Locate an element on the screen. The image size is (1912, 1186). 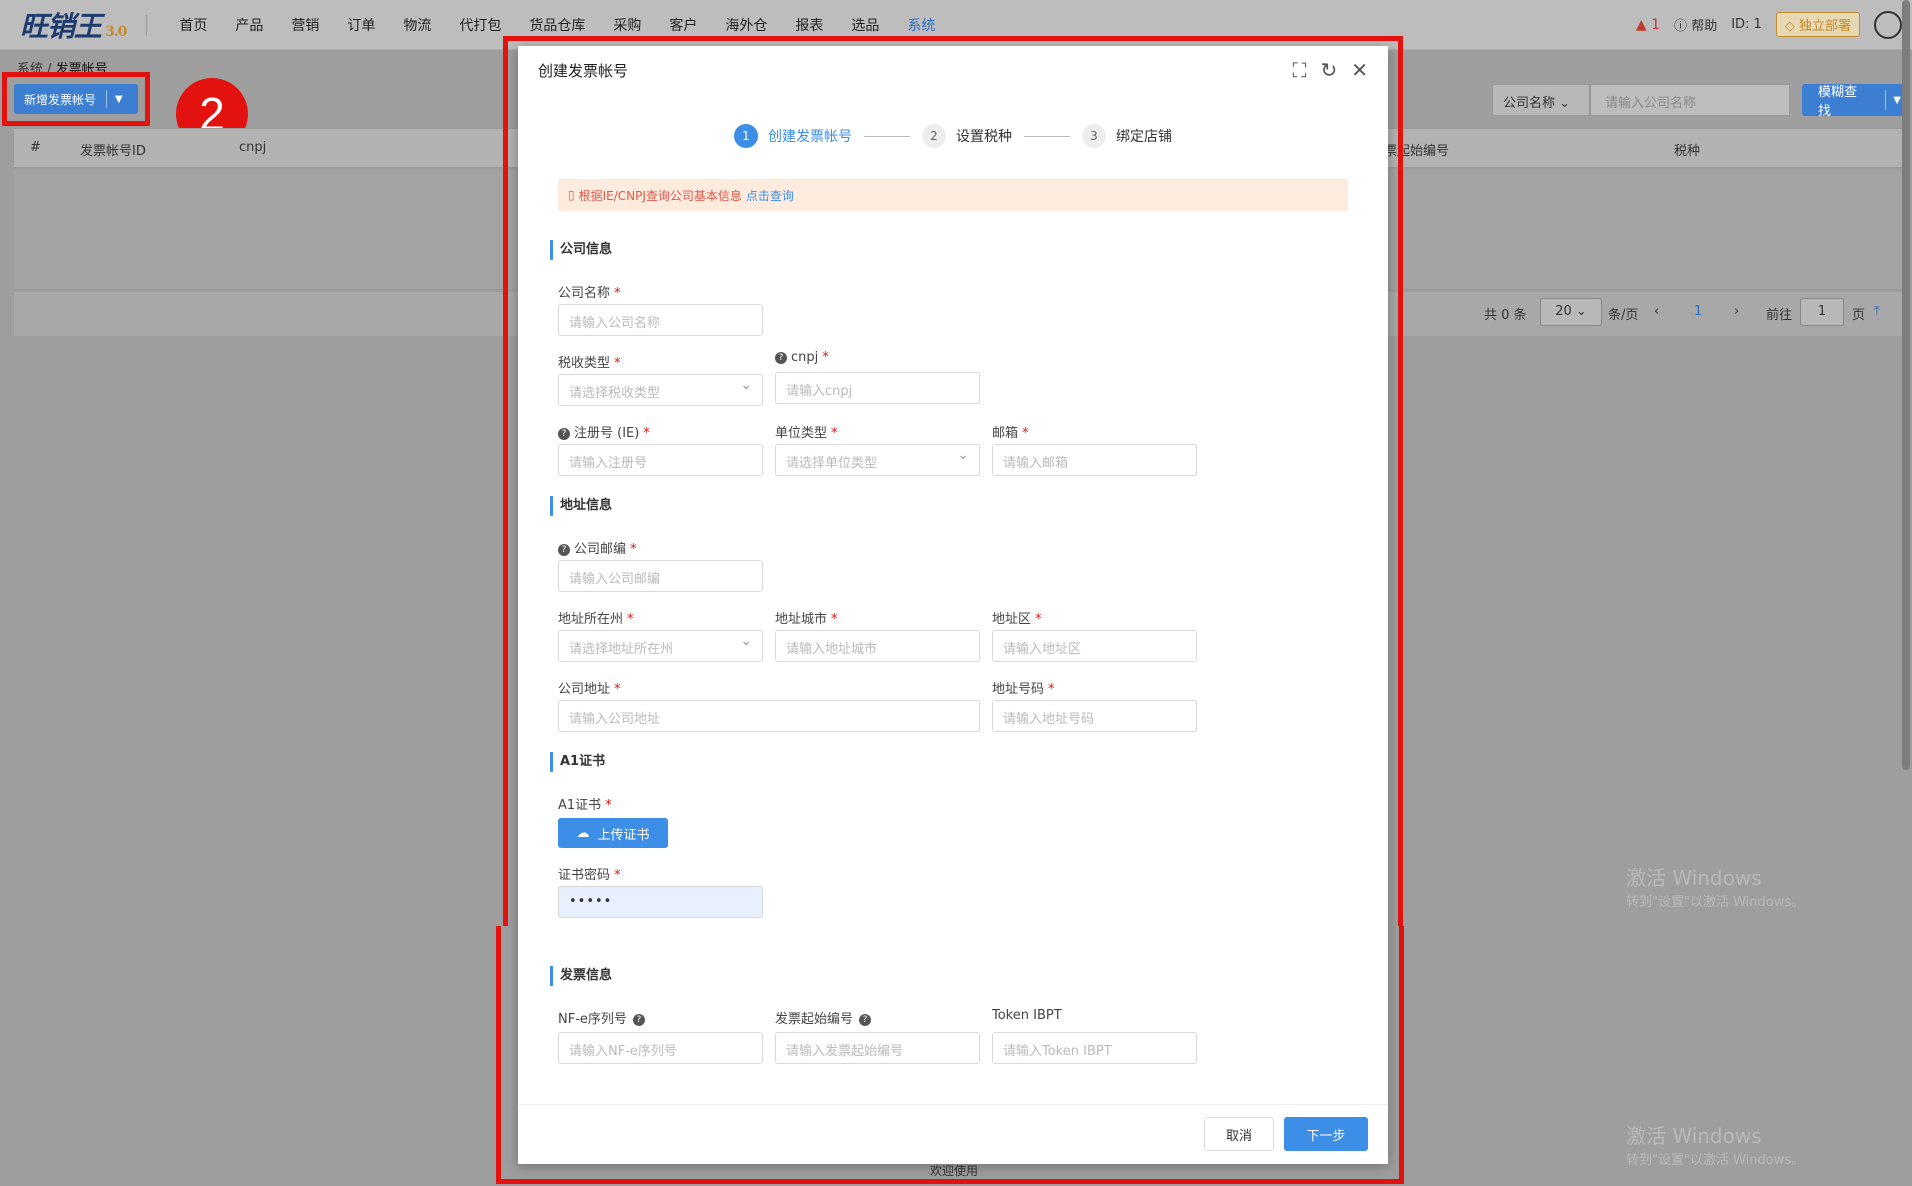
top-right-tools: ▲ 1 ⓘ 帮助 ID: 1 ◇ 独立部署 is located at coordinates (1769, 24).